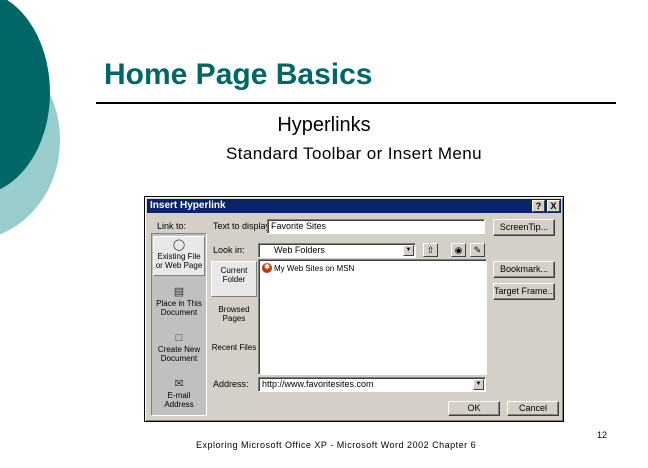  I want to click on tab-browsed-pages: Browsed Pages, so click(234, 317).